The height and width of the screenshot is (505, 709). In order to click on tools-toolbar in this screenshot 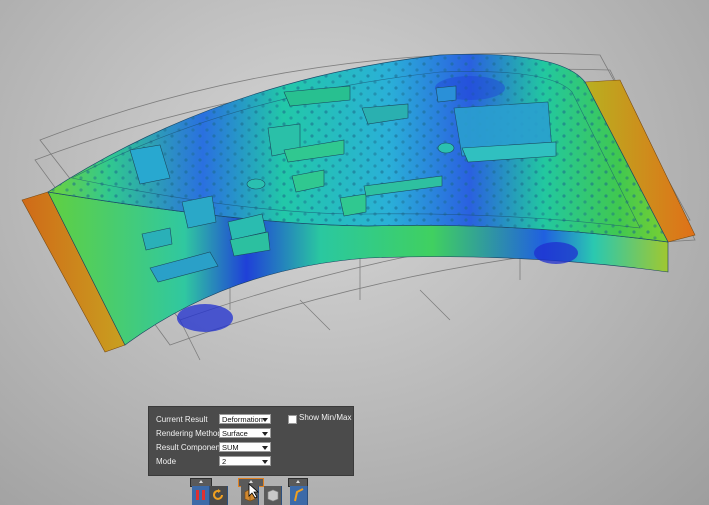, I will do `click(287, 491)`.